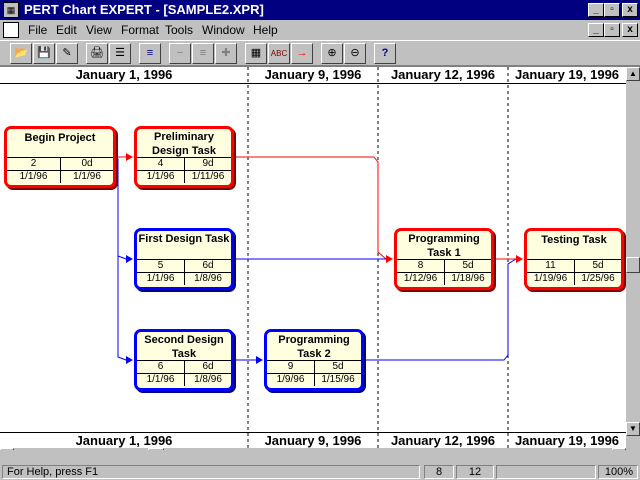  I want to click on task-start: 1/9/96, so click(290, 379).